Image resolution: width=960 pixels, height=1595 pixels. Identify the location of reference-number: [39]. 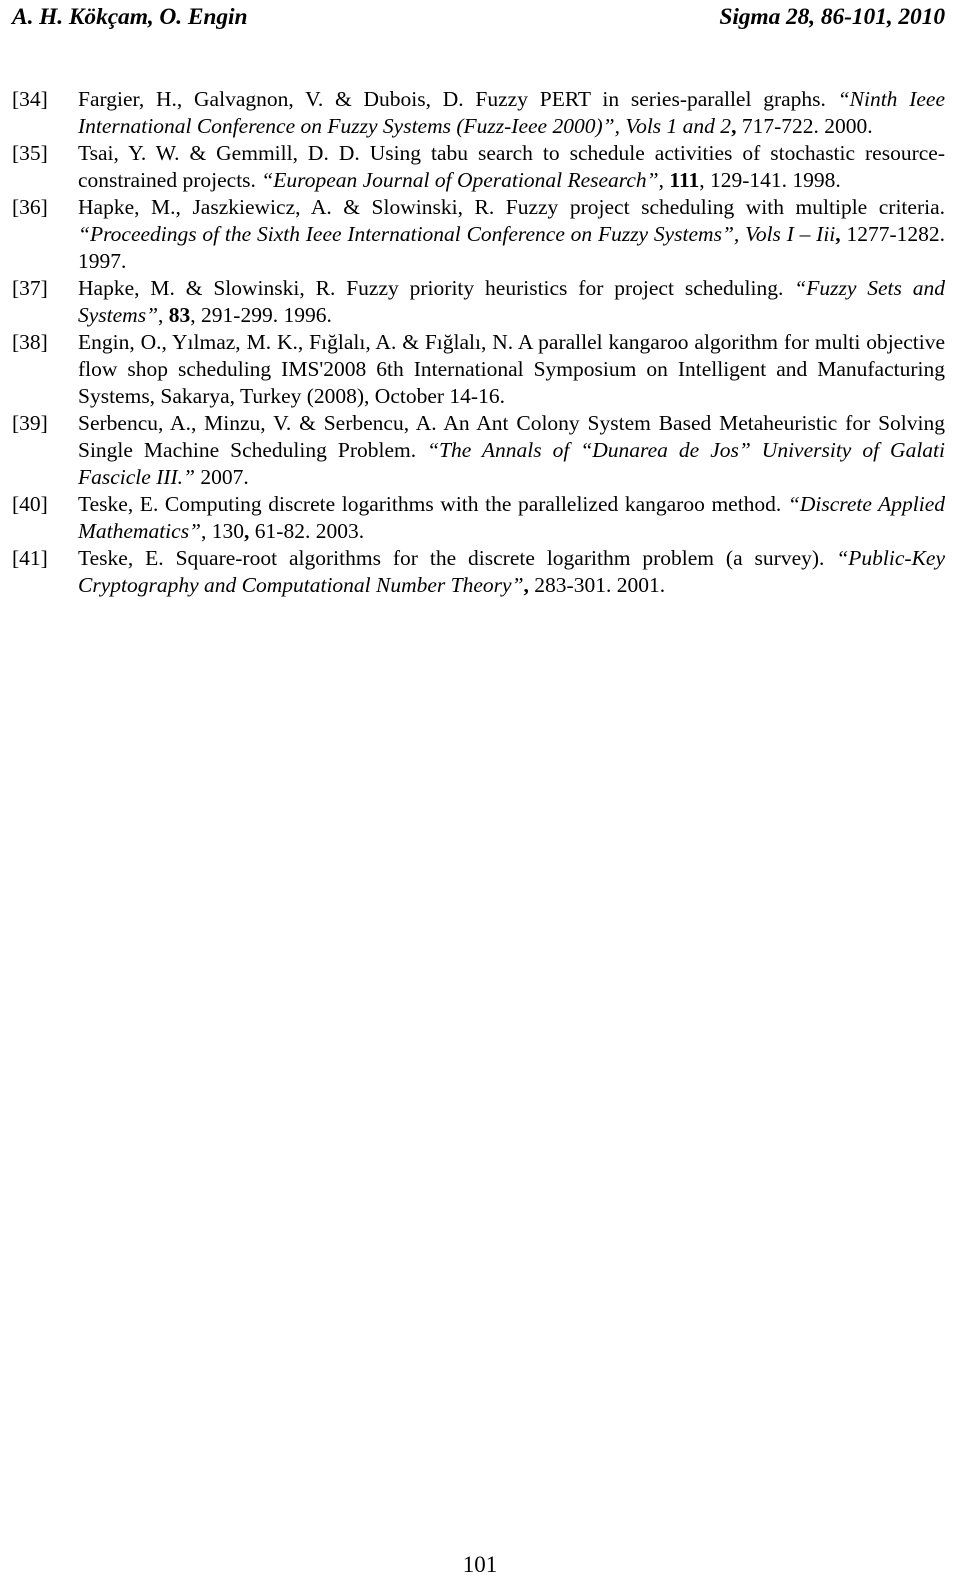
(30, 423).